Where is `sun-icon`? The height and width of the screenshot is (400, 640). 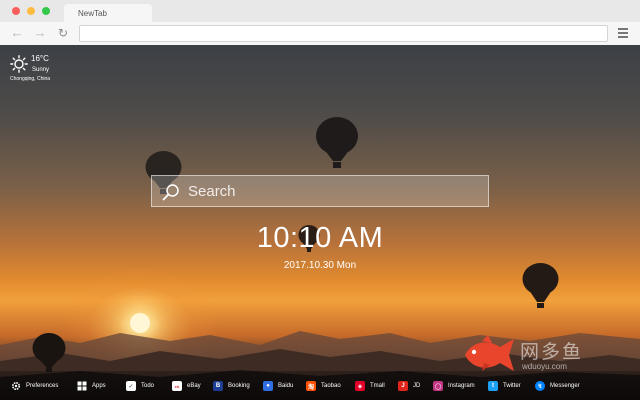 sun-icon is located at coordinates (19, 64).